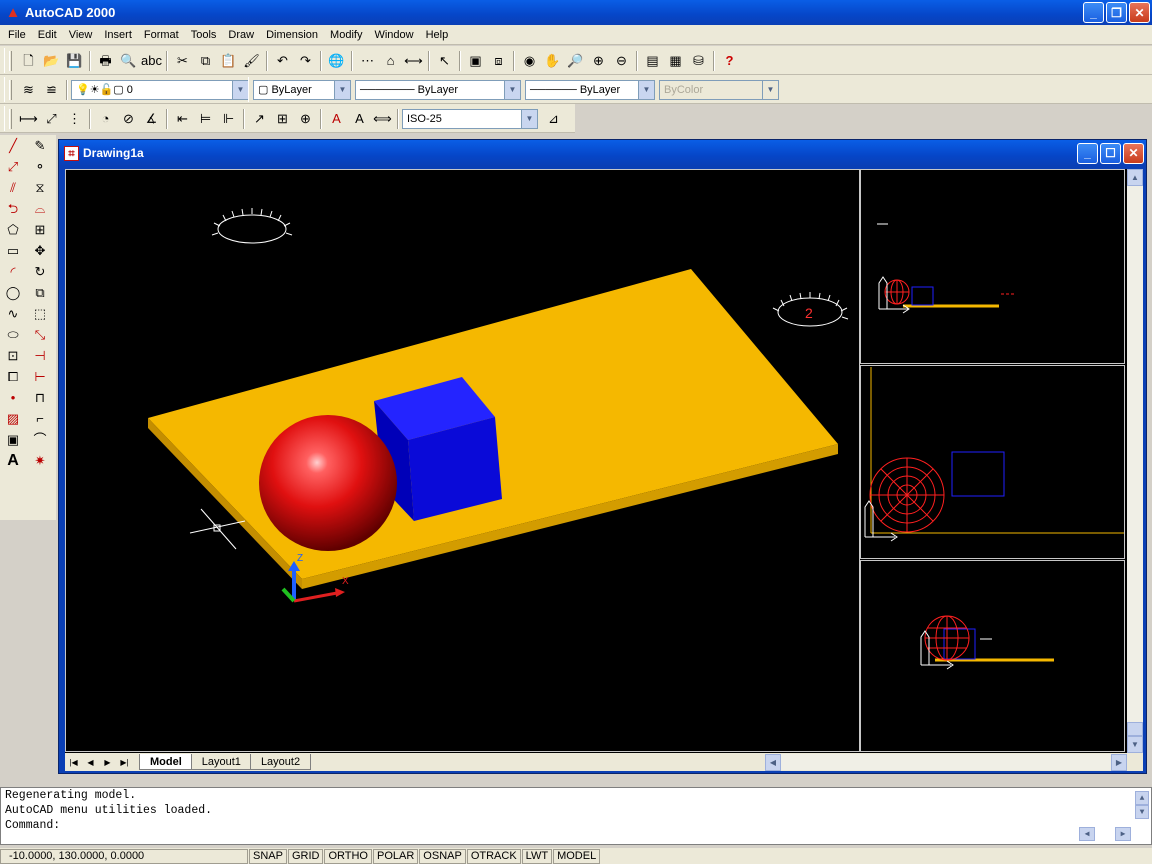  Describe the element at coordinates (40, 334) in the screenshot. I see `lengthen-icon: ⤡` at that location.